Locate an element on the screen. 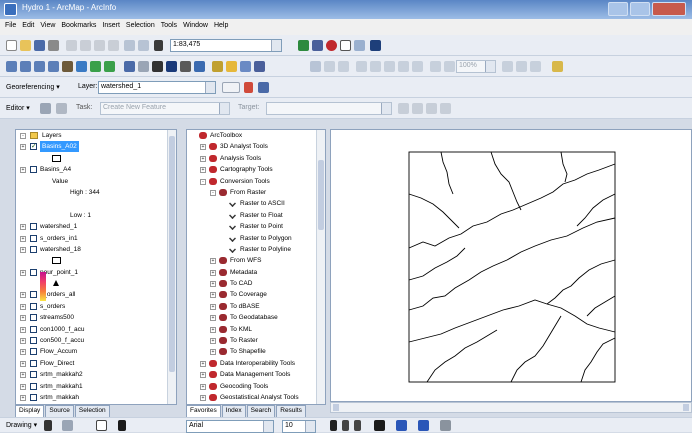 The height and width of the screenshot is (433, 692). toc-layer: + srtm_makkah2 is located at coordinates (96, 374).